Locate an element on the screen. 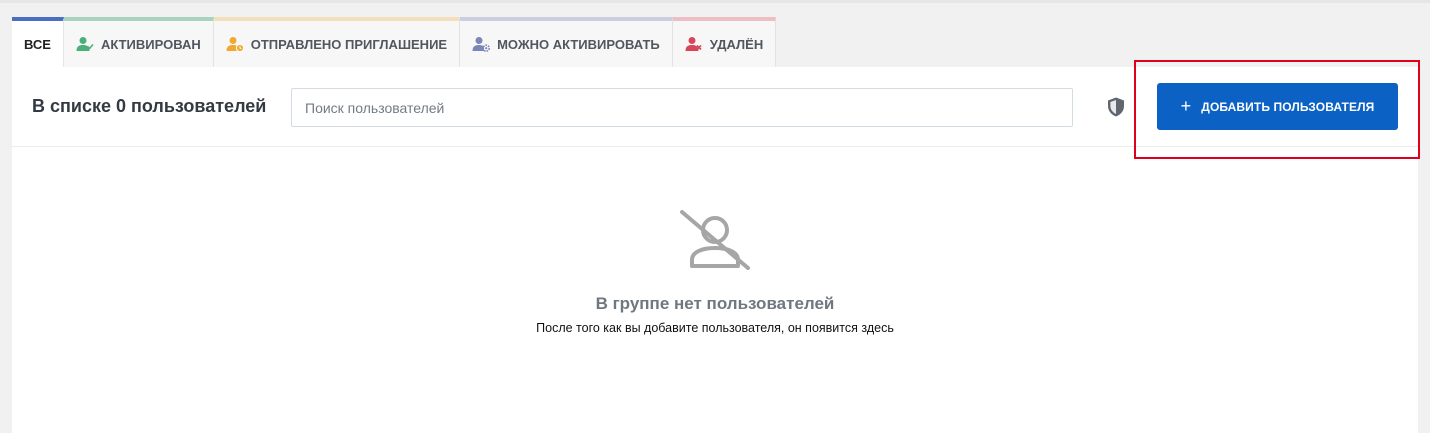  tab-label: МОЖНО АКТИВИРОВАТЬ is located at coordinates (578, 44).